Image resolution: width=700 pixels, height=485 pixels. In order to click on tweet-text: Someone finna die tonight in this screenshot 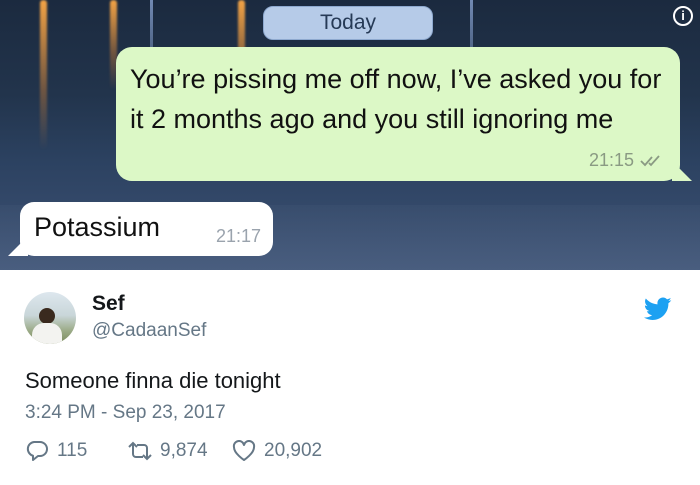, I will do `click(153, 380)`.